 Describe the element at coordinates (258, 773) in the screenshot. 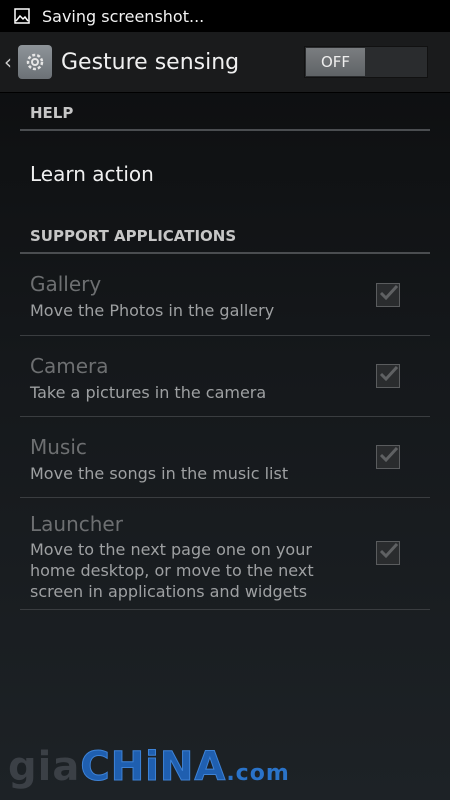

I see `watermark-suffix: .com` at that location.